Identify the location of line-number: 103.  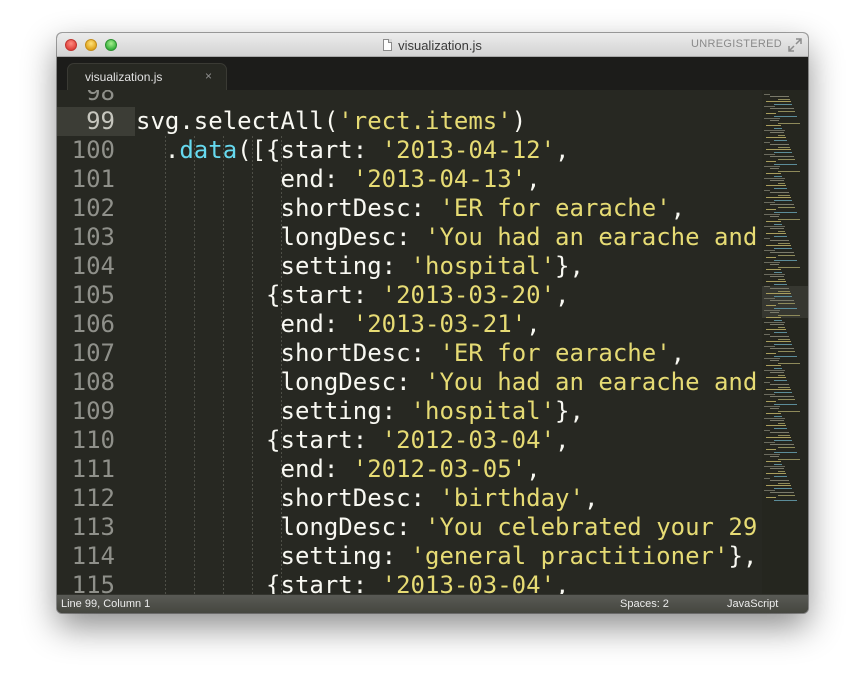
(93, 237).